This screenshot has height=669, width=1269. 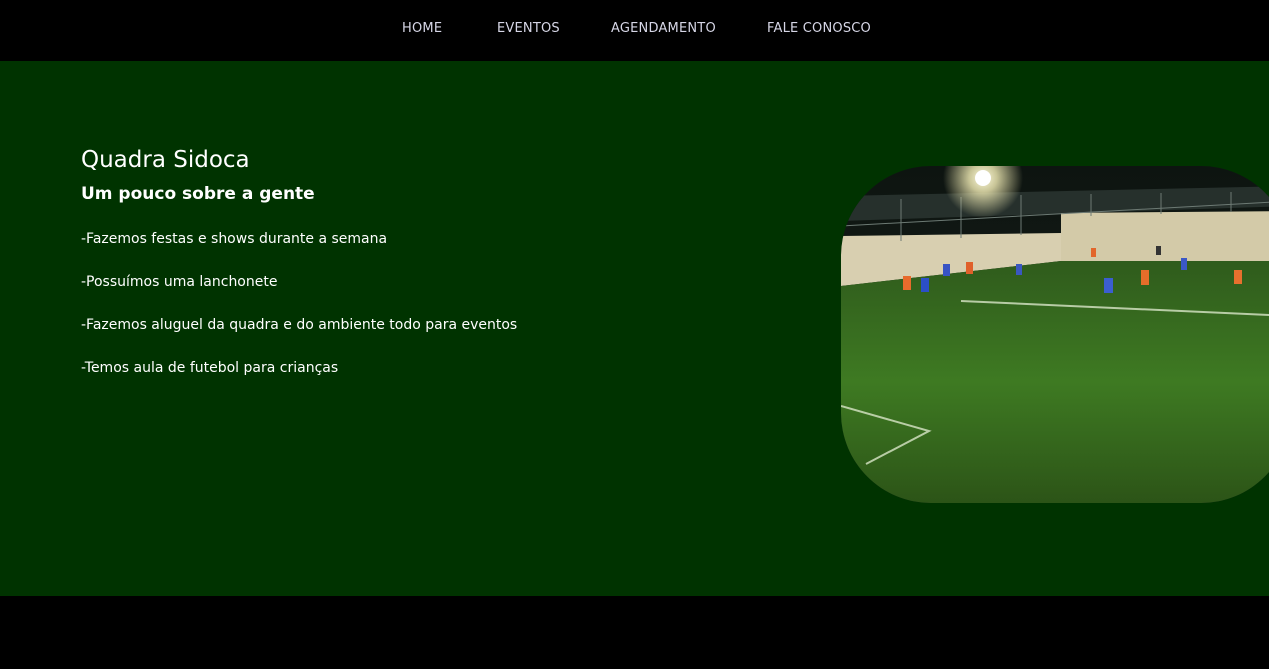 I want to click on top-navigation: HOME EVENTOS AGENDAMENTO FALE CONOSCO, so click(x=634, y=30).